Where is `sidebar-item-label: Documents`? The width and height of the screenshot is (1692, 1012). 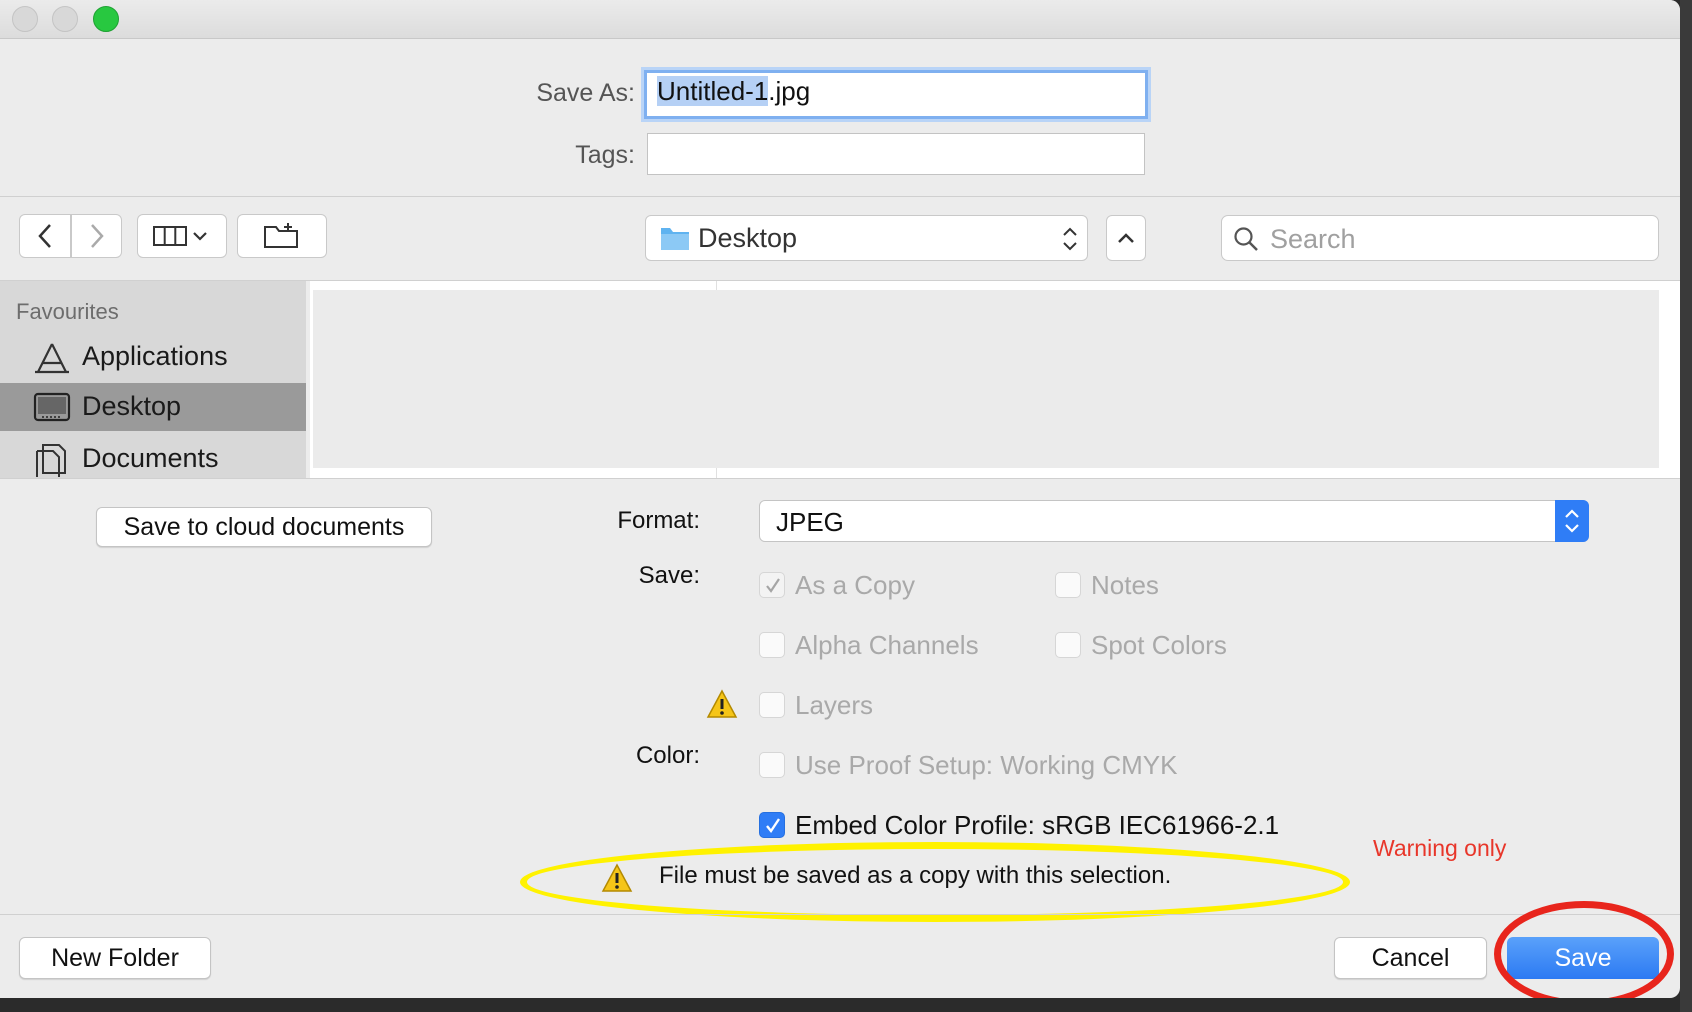 sidebar-item-label: Documents is located at coordinates (150, 458).